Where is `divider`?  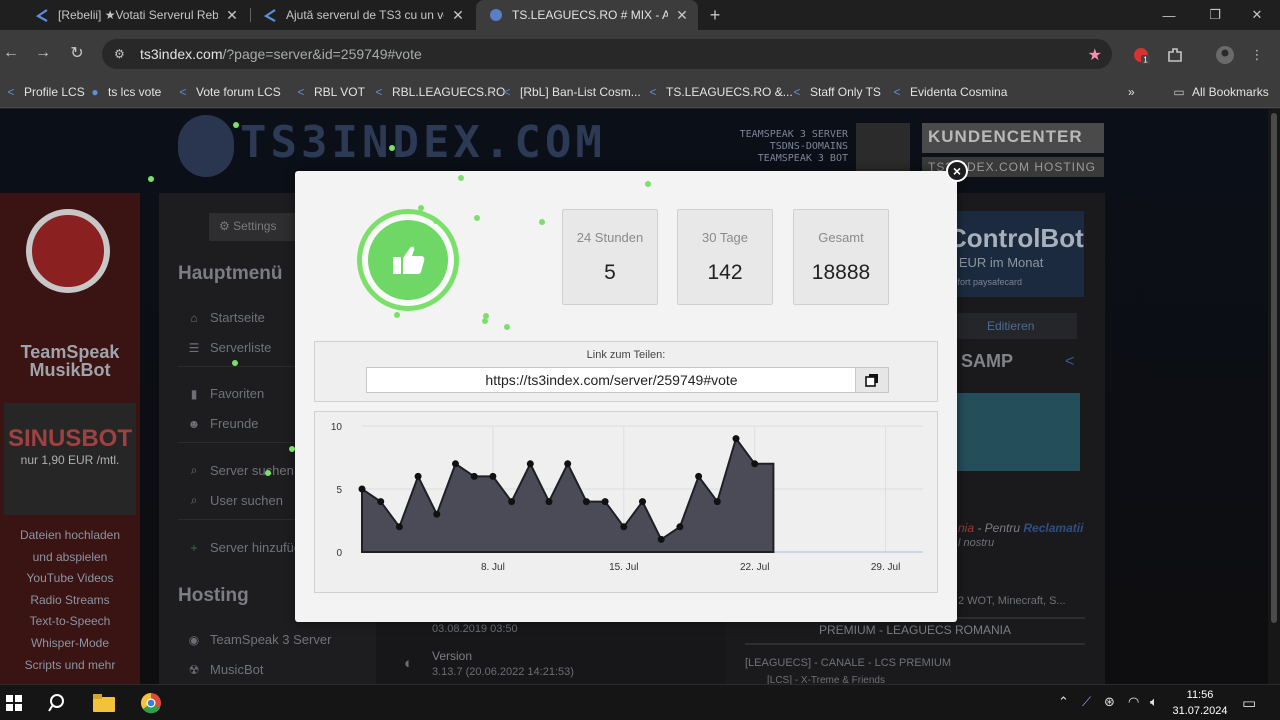 divider is located at coordinates (915, 644).